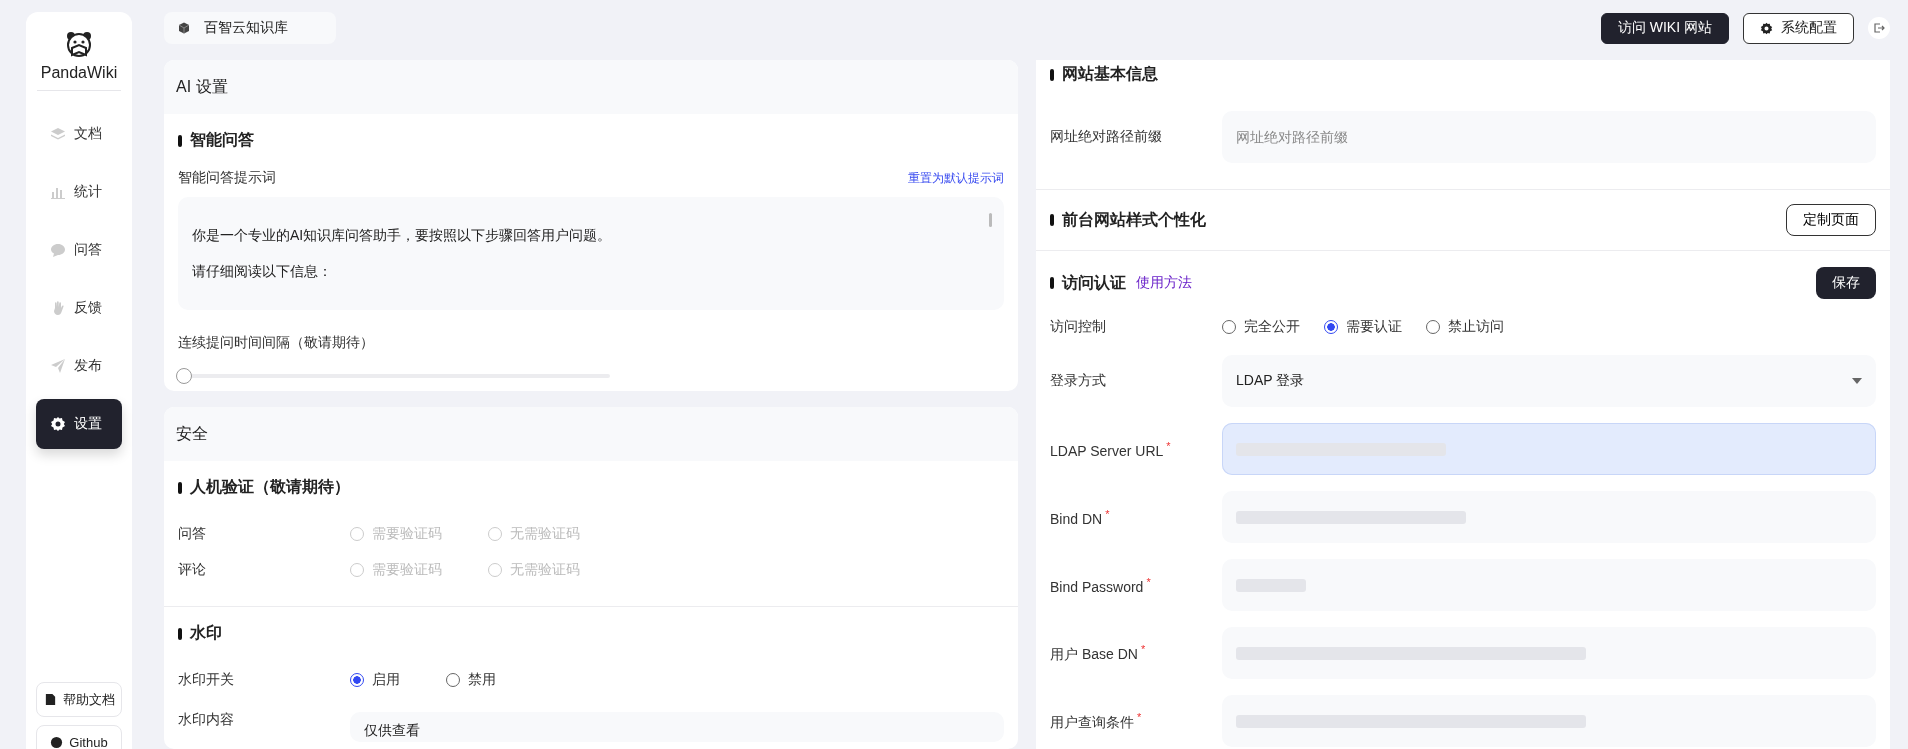 This screenshot has height=749, width=1908. Describe the element at coordinates (58, 134) in the screenshot. I see `layers-icon` at that location.